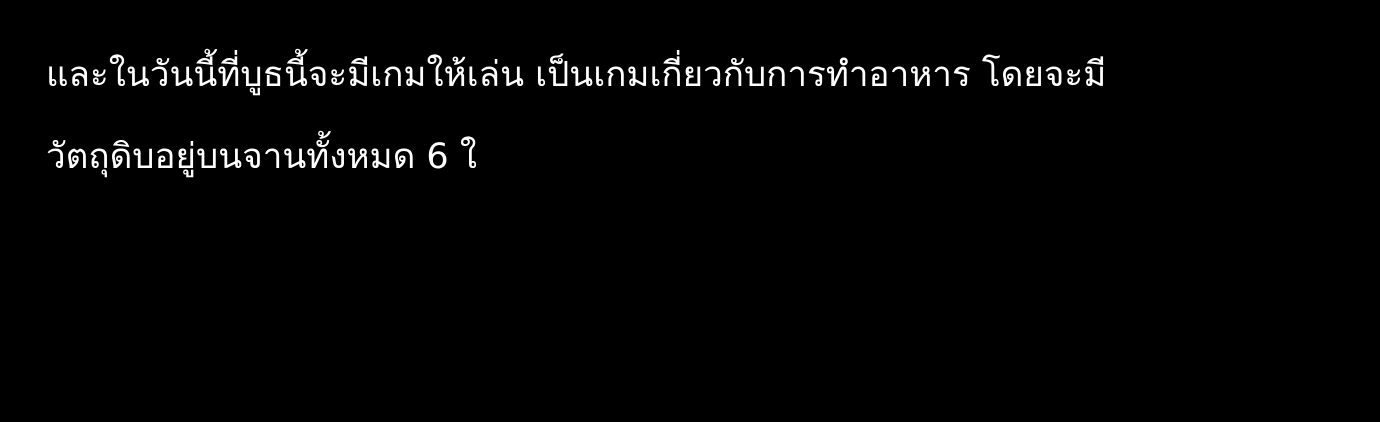 The image size is (1380, 422). What do you see at coordinates (261, 157) in the screenshot?
I see `subtitle-line-2: วัตถุดิบอยู่บนจานทั้งหมด 6 ใ` at bounding box center [261, 157].